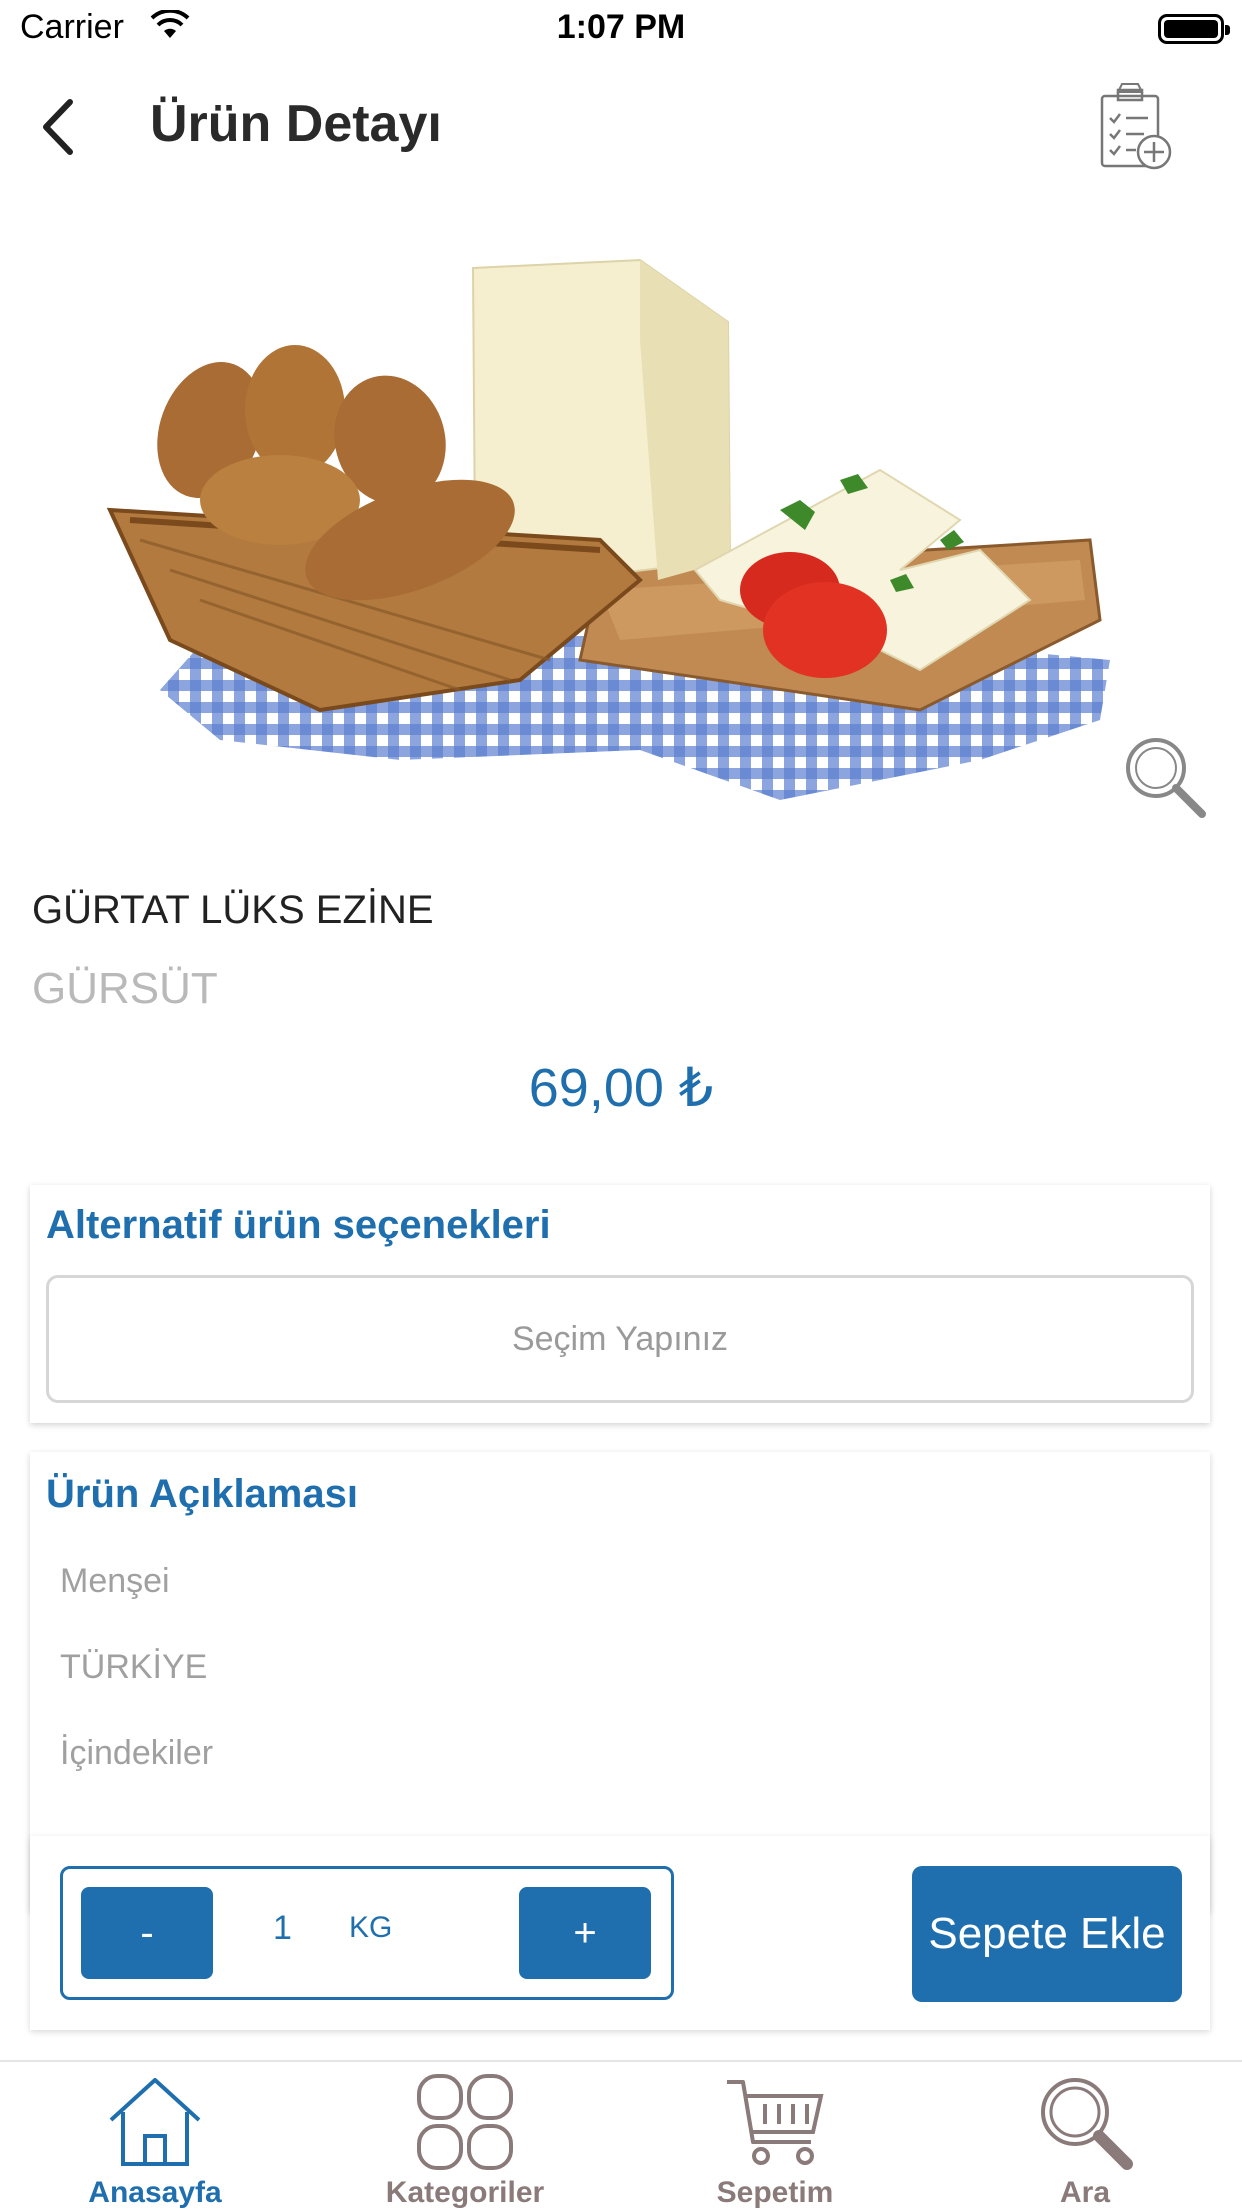  What do you see at coordinates (1087, 2124) in the screenshot?
I see `search-icon` at bounding box center [1087, 2124].